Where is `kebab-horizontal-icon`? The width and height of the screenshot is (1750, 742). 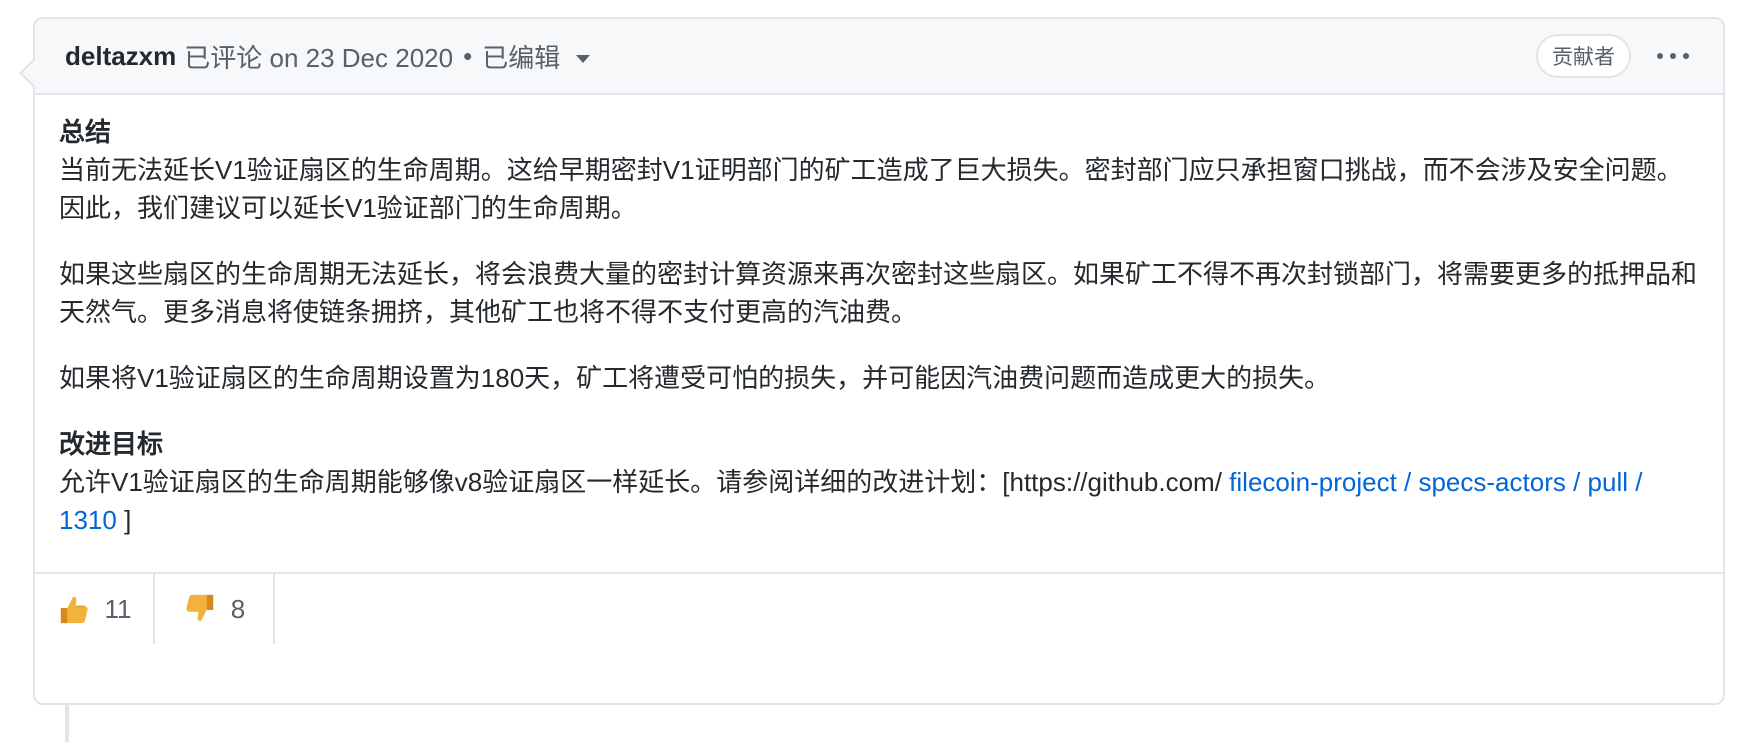
kebab-horizontal-icon is located at coordinates (1673, 56).